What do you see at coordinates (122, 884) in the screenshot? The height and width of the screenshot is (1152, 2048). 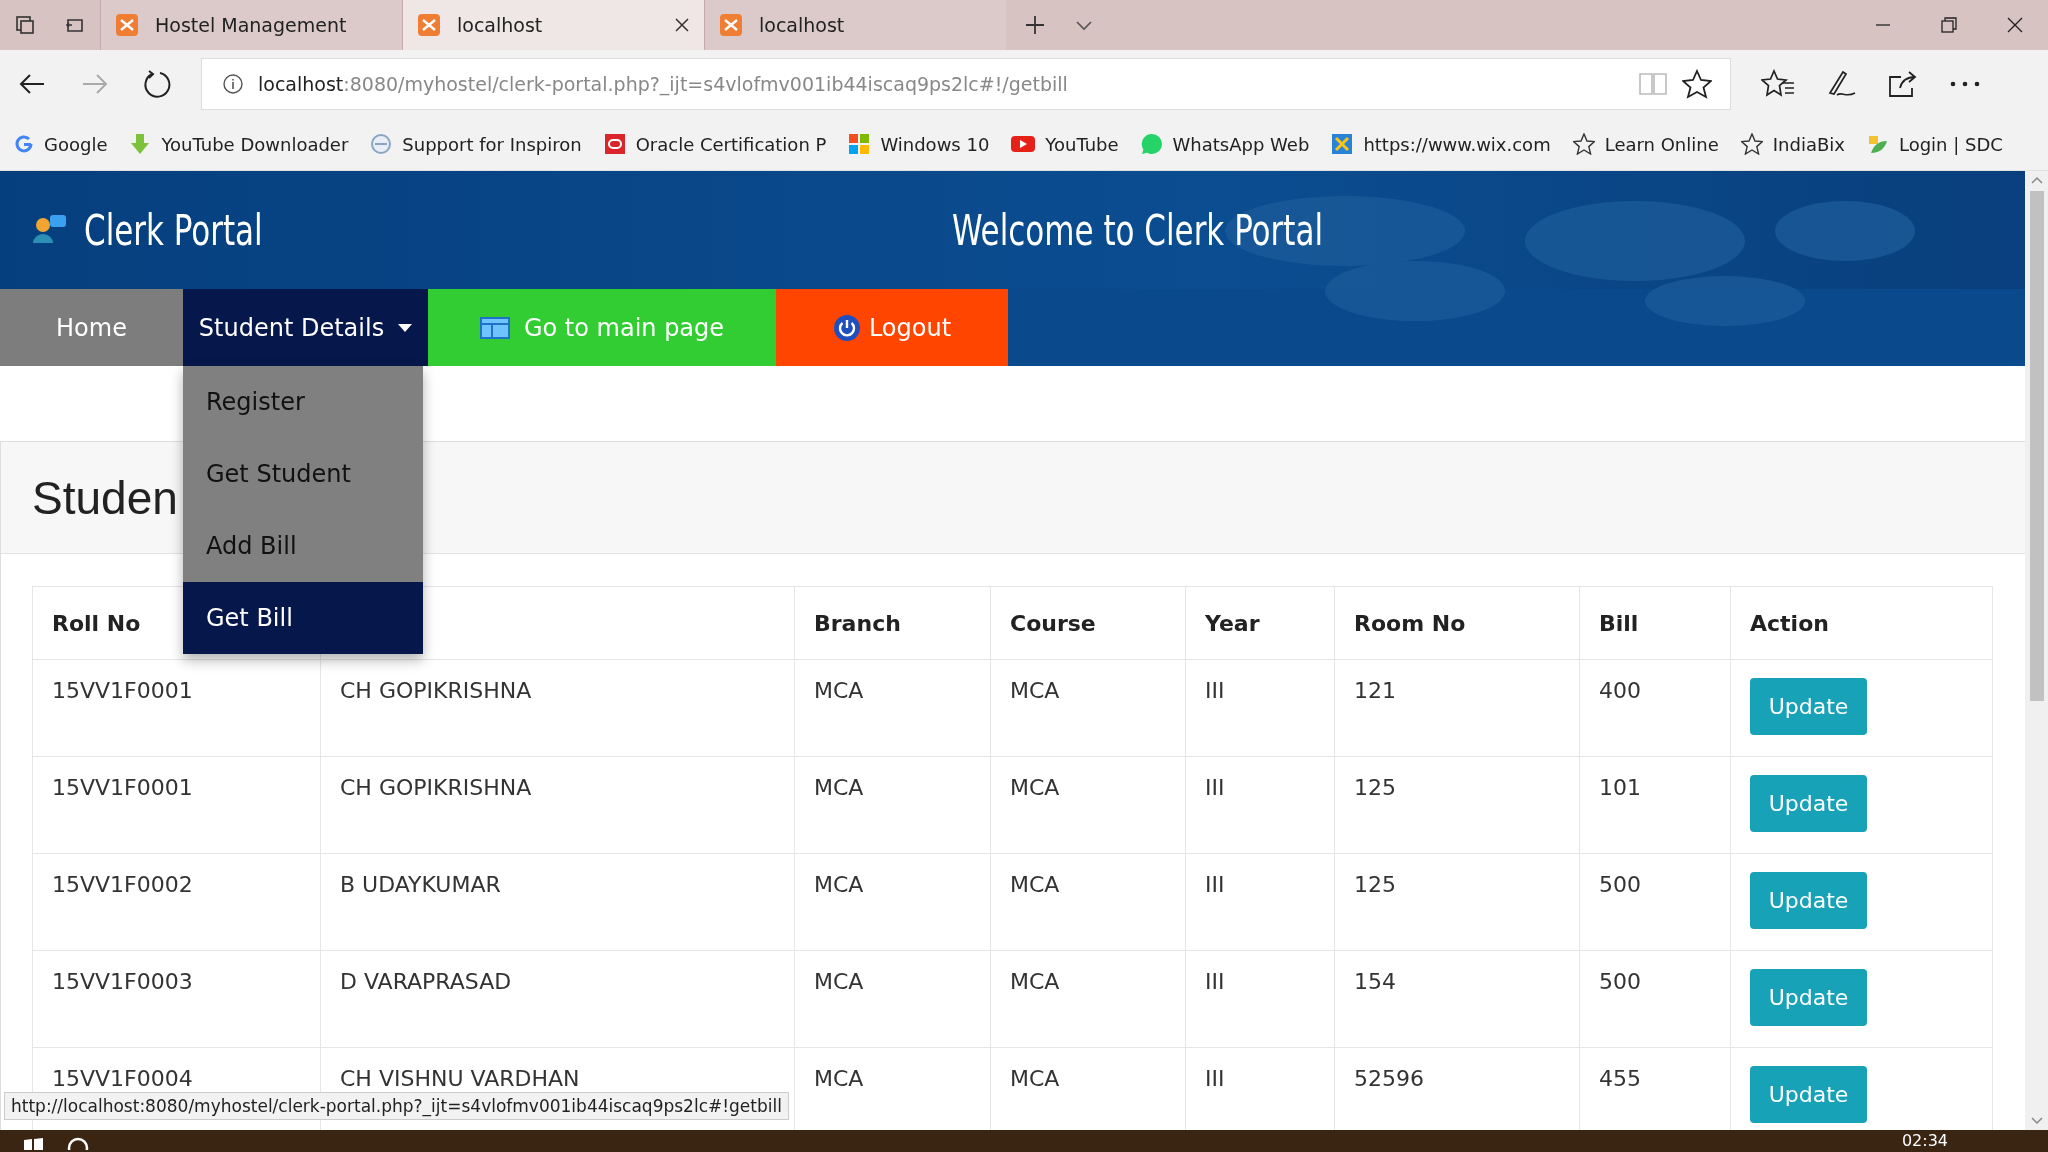 I see `table-cell: 15VV1F0002` at bounding box center [122, 884].